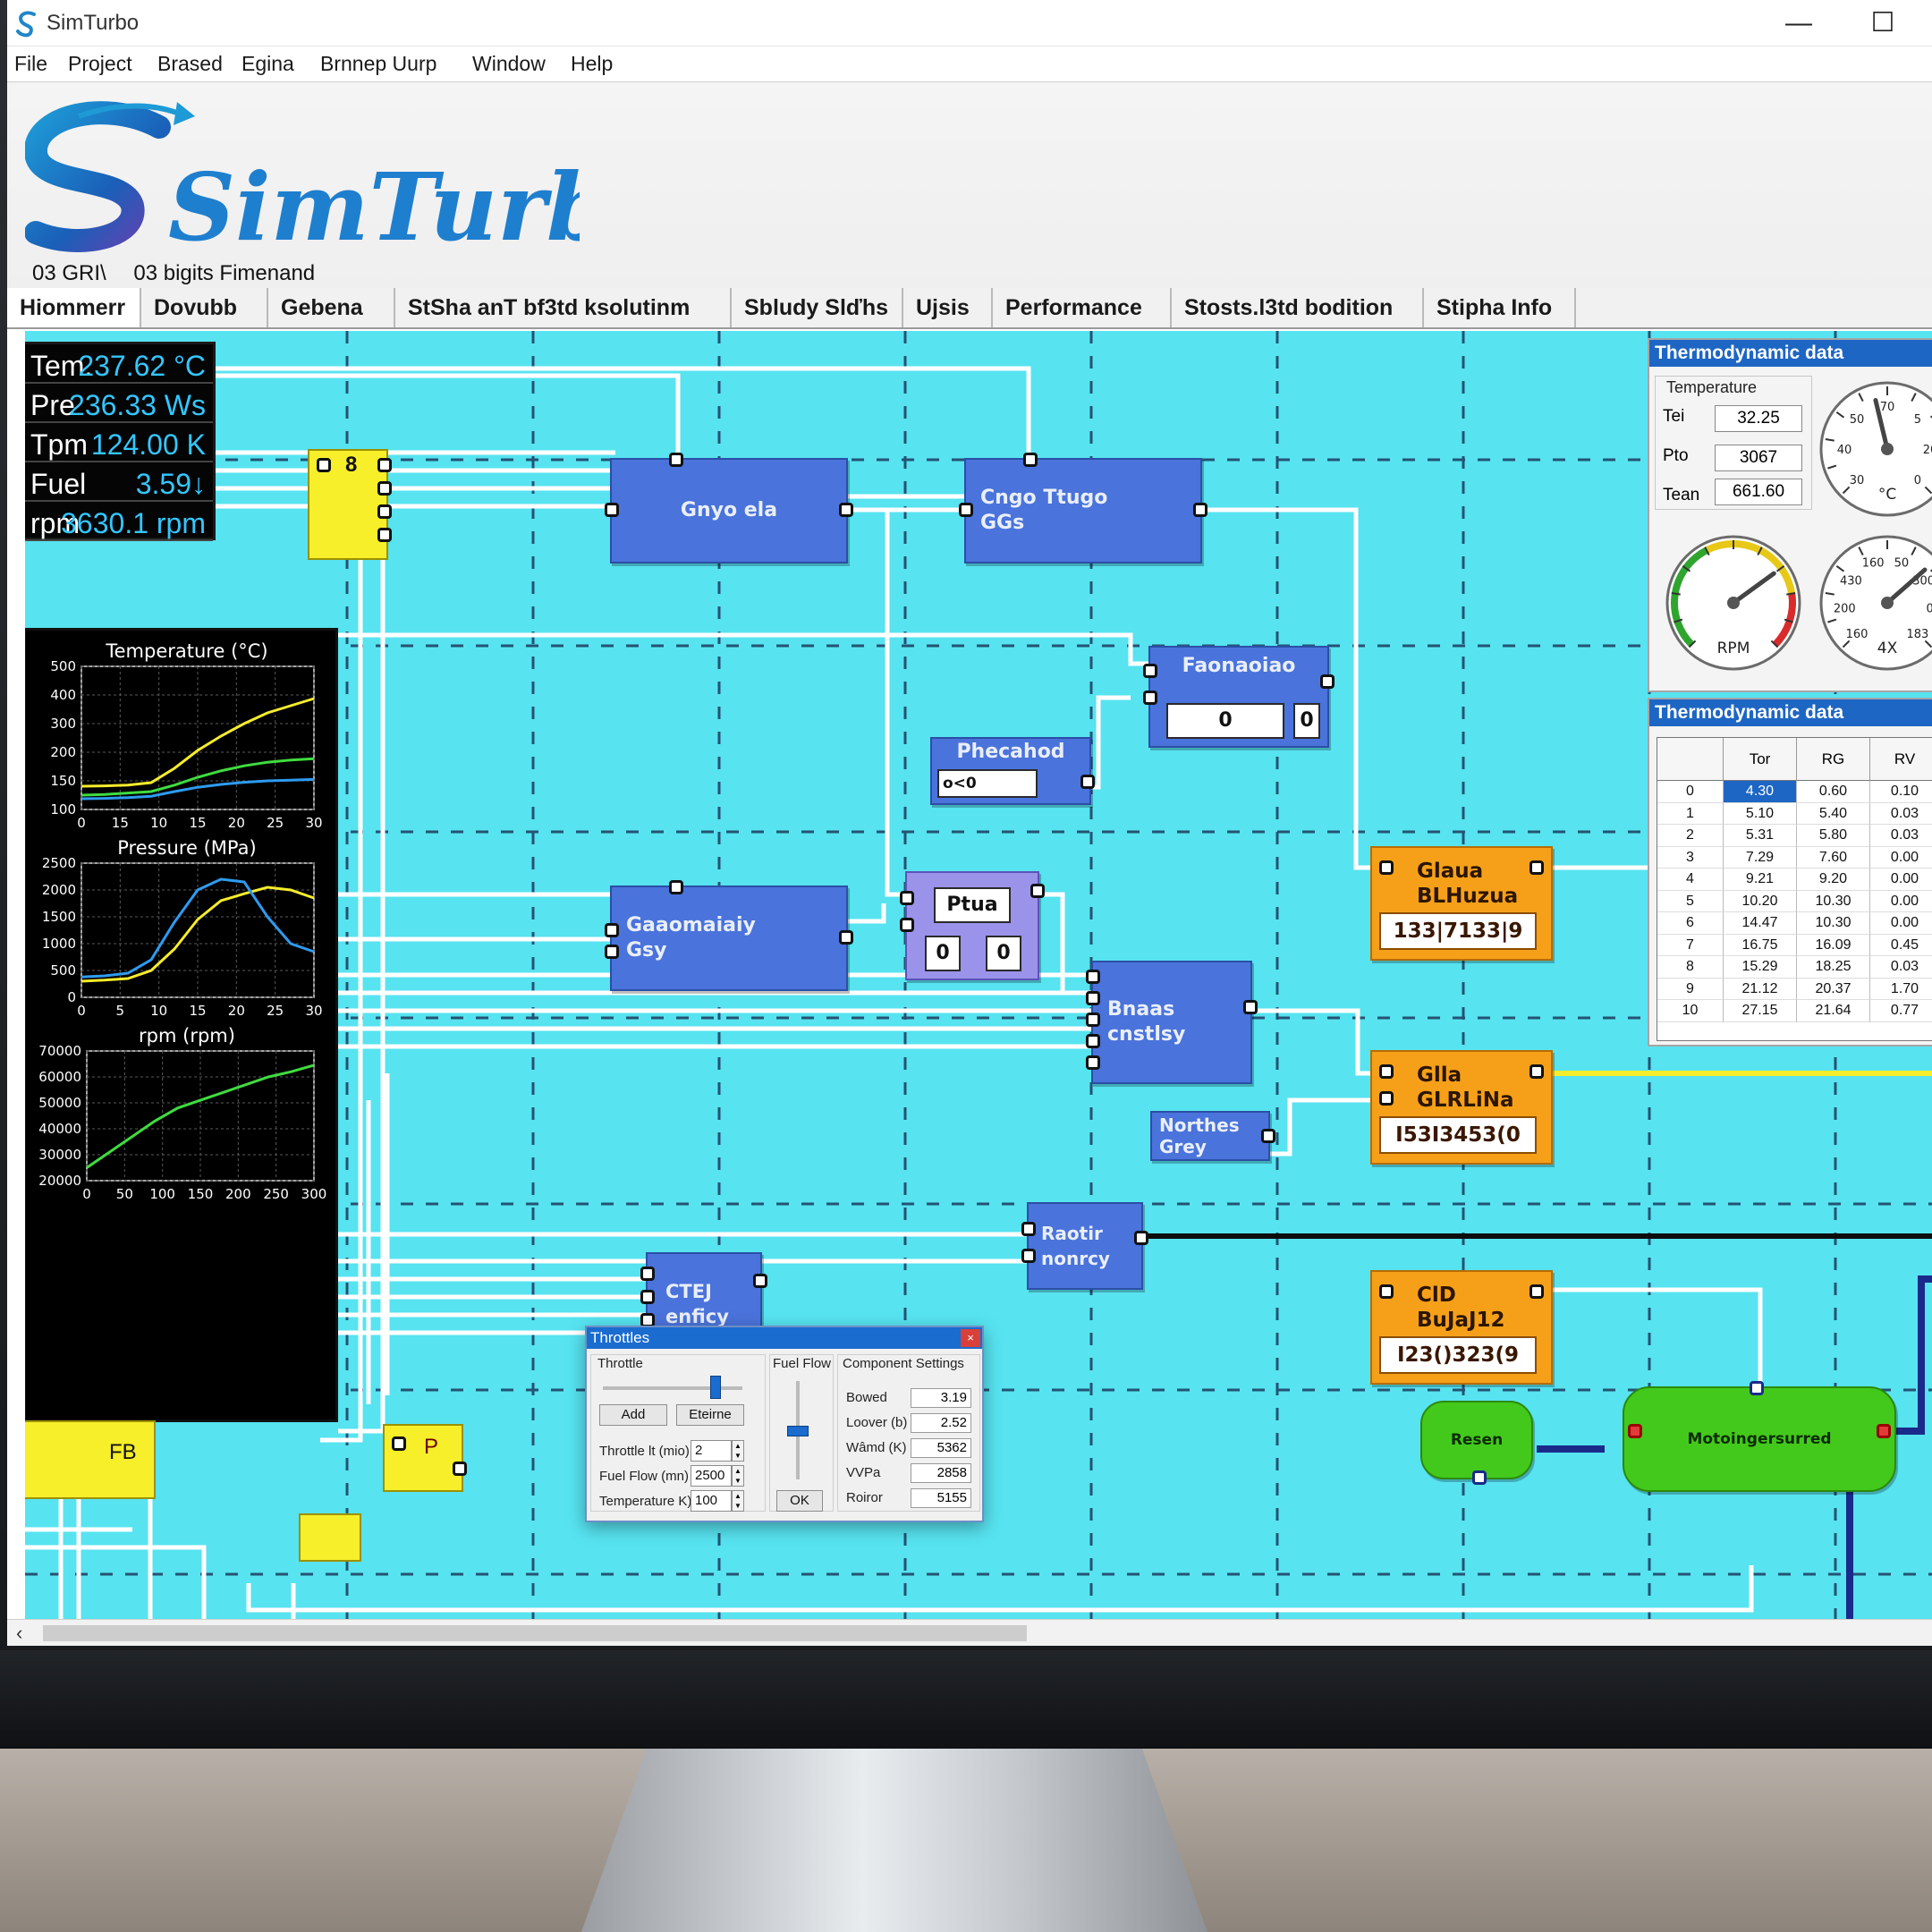 This screenshot has width=1932, height=1932. Describe the element at coordinates (535, 1633) in the screenshot. I see `scroll-thumb` at that location.